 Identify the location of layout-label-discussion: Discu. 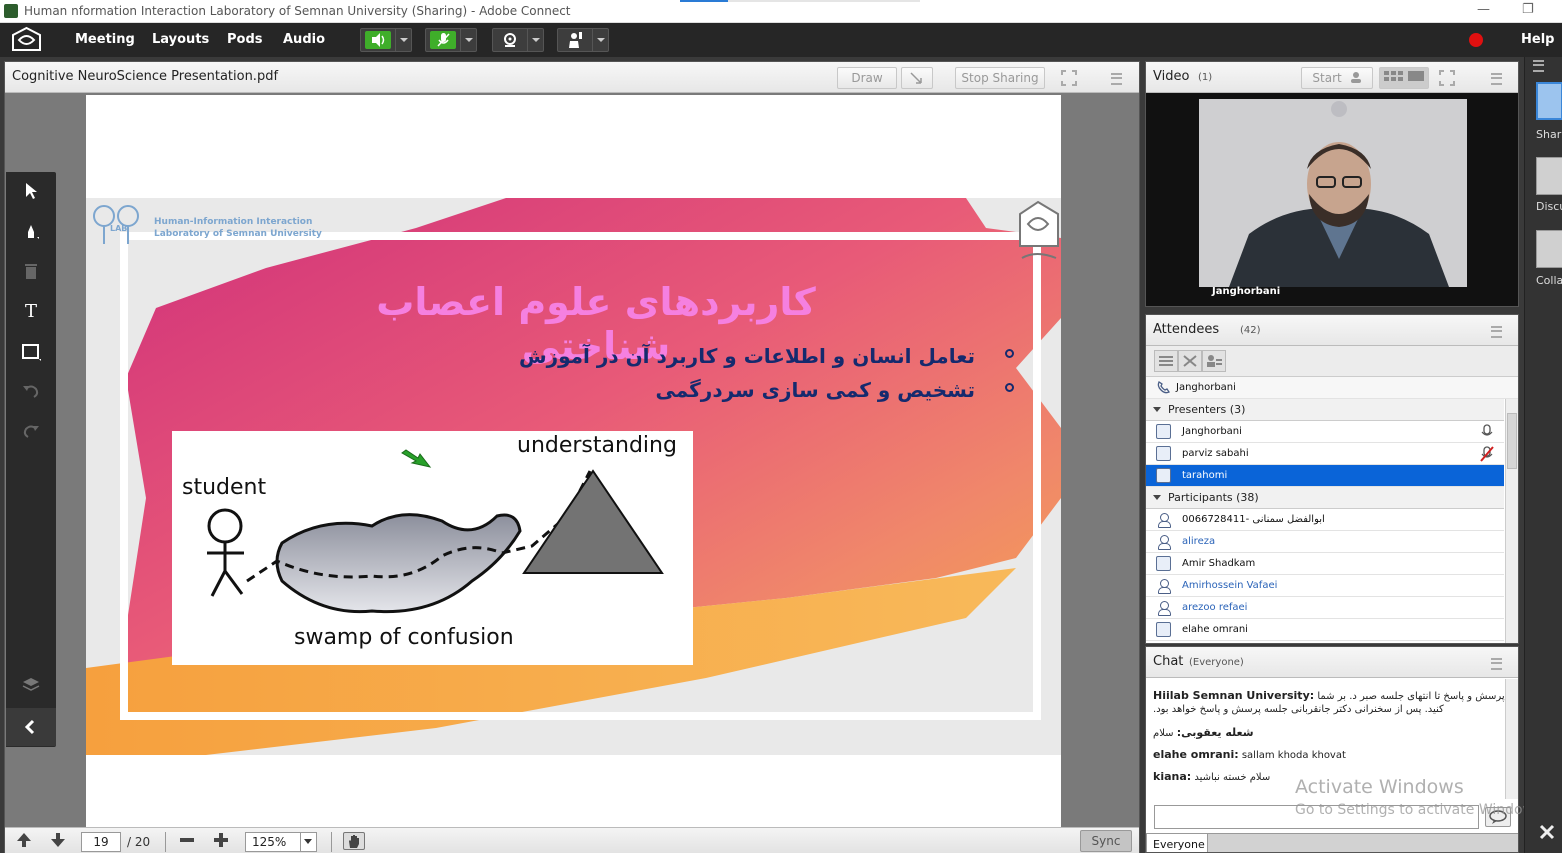
(1549, 206).